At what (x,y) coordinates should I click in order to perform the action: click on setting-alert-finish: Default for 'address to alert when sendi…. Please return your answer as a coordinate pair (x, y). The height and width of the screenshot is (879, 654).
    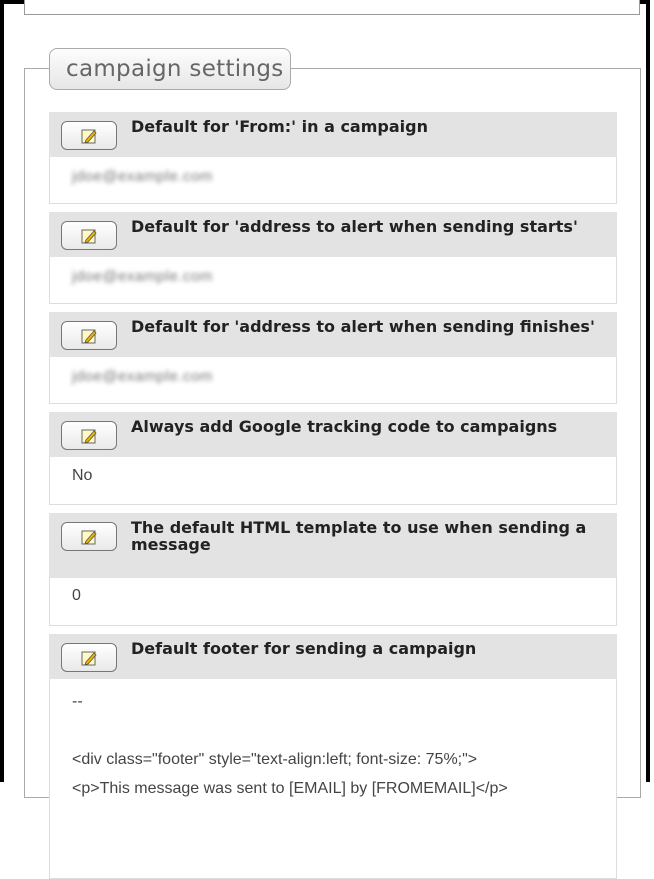
    Looking at the image, I should click on (333, 358).